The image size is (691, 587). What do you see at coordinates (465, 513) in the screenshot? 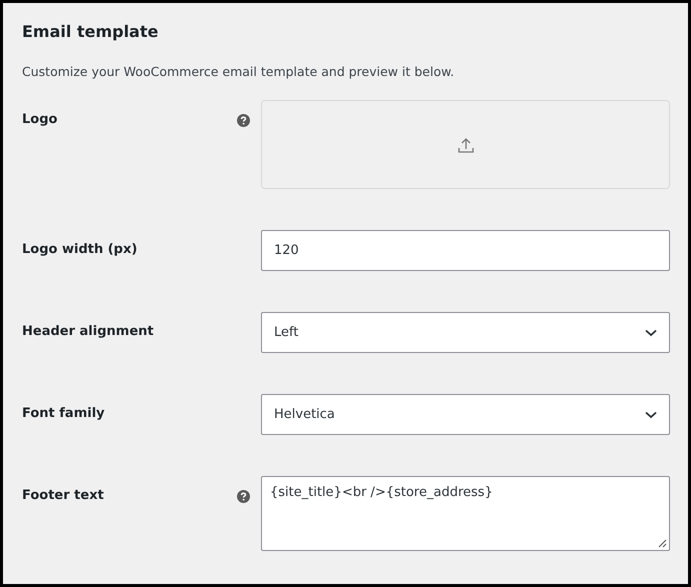
I see `textarea-field: {site_title}<br />{store_address}` at bounding box center [465, 513].